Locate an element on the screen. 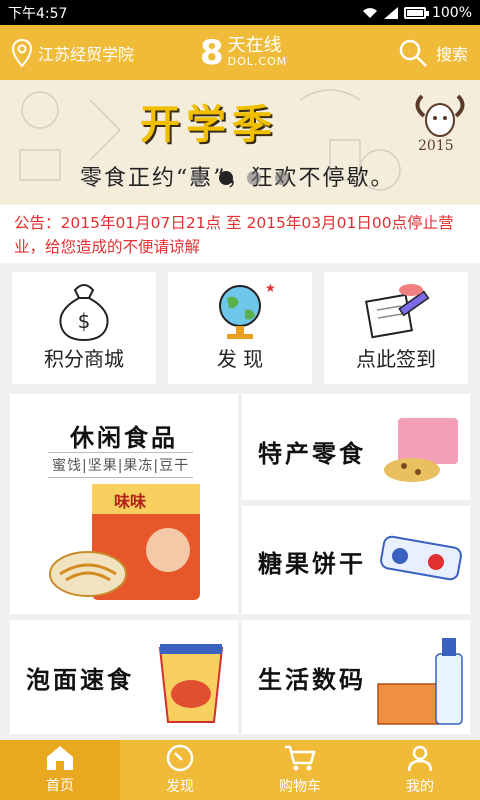 This screenshot has width=480, height=800. logo-name: 天在线 is located at coordinates (254, 46).